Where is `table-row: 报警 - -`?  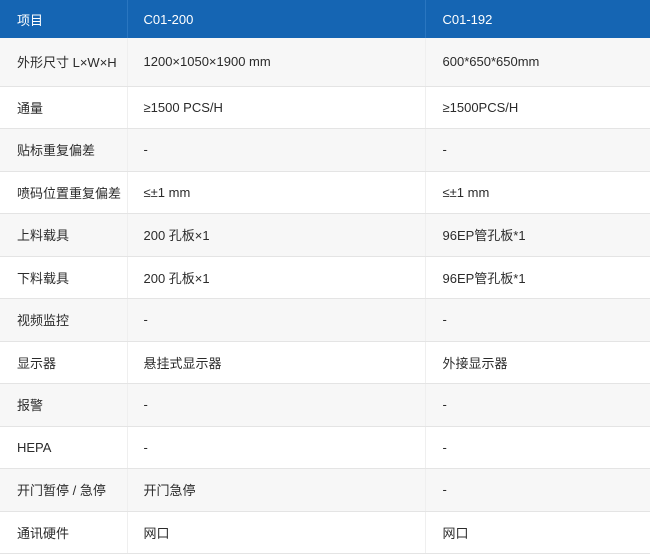
table-row: 报警 - - is located at coordinates (325, 405).